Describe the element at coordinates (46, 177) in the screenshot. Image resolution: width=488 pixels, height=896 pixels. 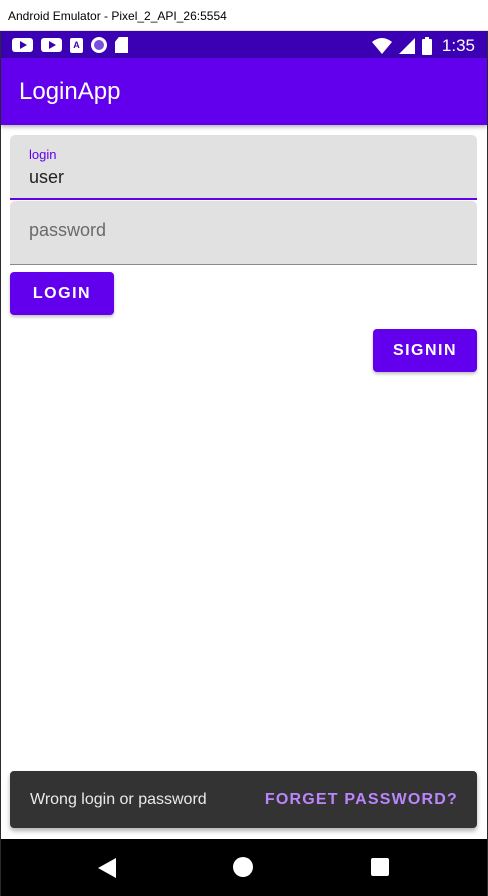
I see `login-field-value: user` at that location.